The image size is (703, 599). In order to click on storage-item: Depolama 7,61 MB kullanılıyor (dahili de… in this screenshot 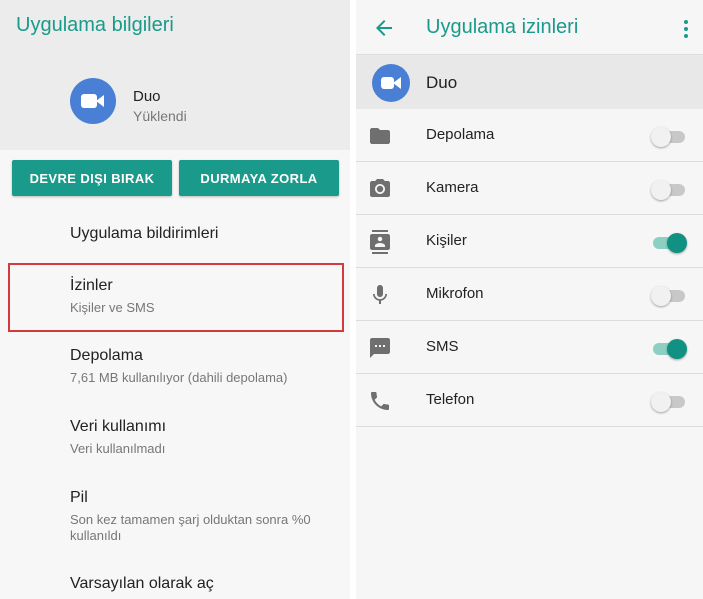, I will do `click(205, 366)`.